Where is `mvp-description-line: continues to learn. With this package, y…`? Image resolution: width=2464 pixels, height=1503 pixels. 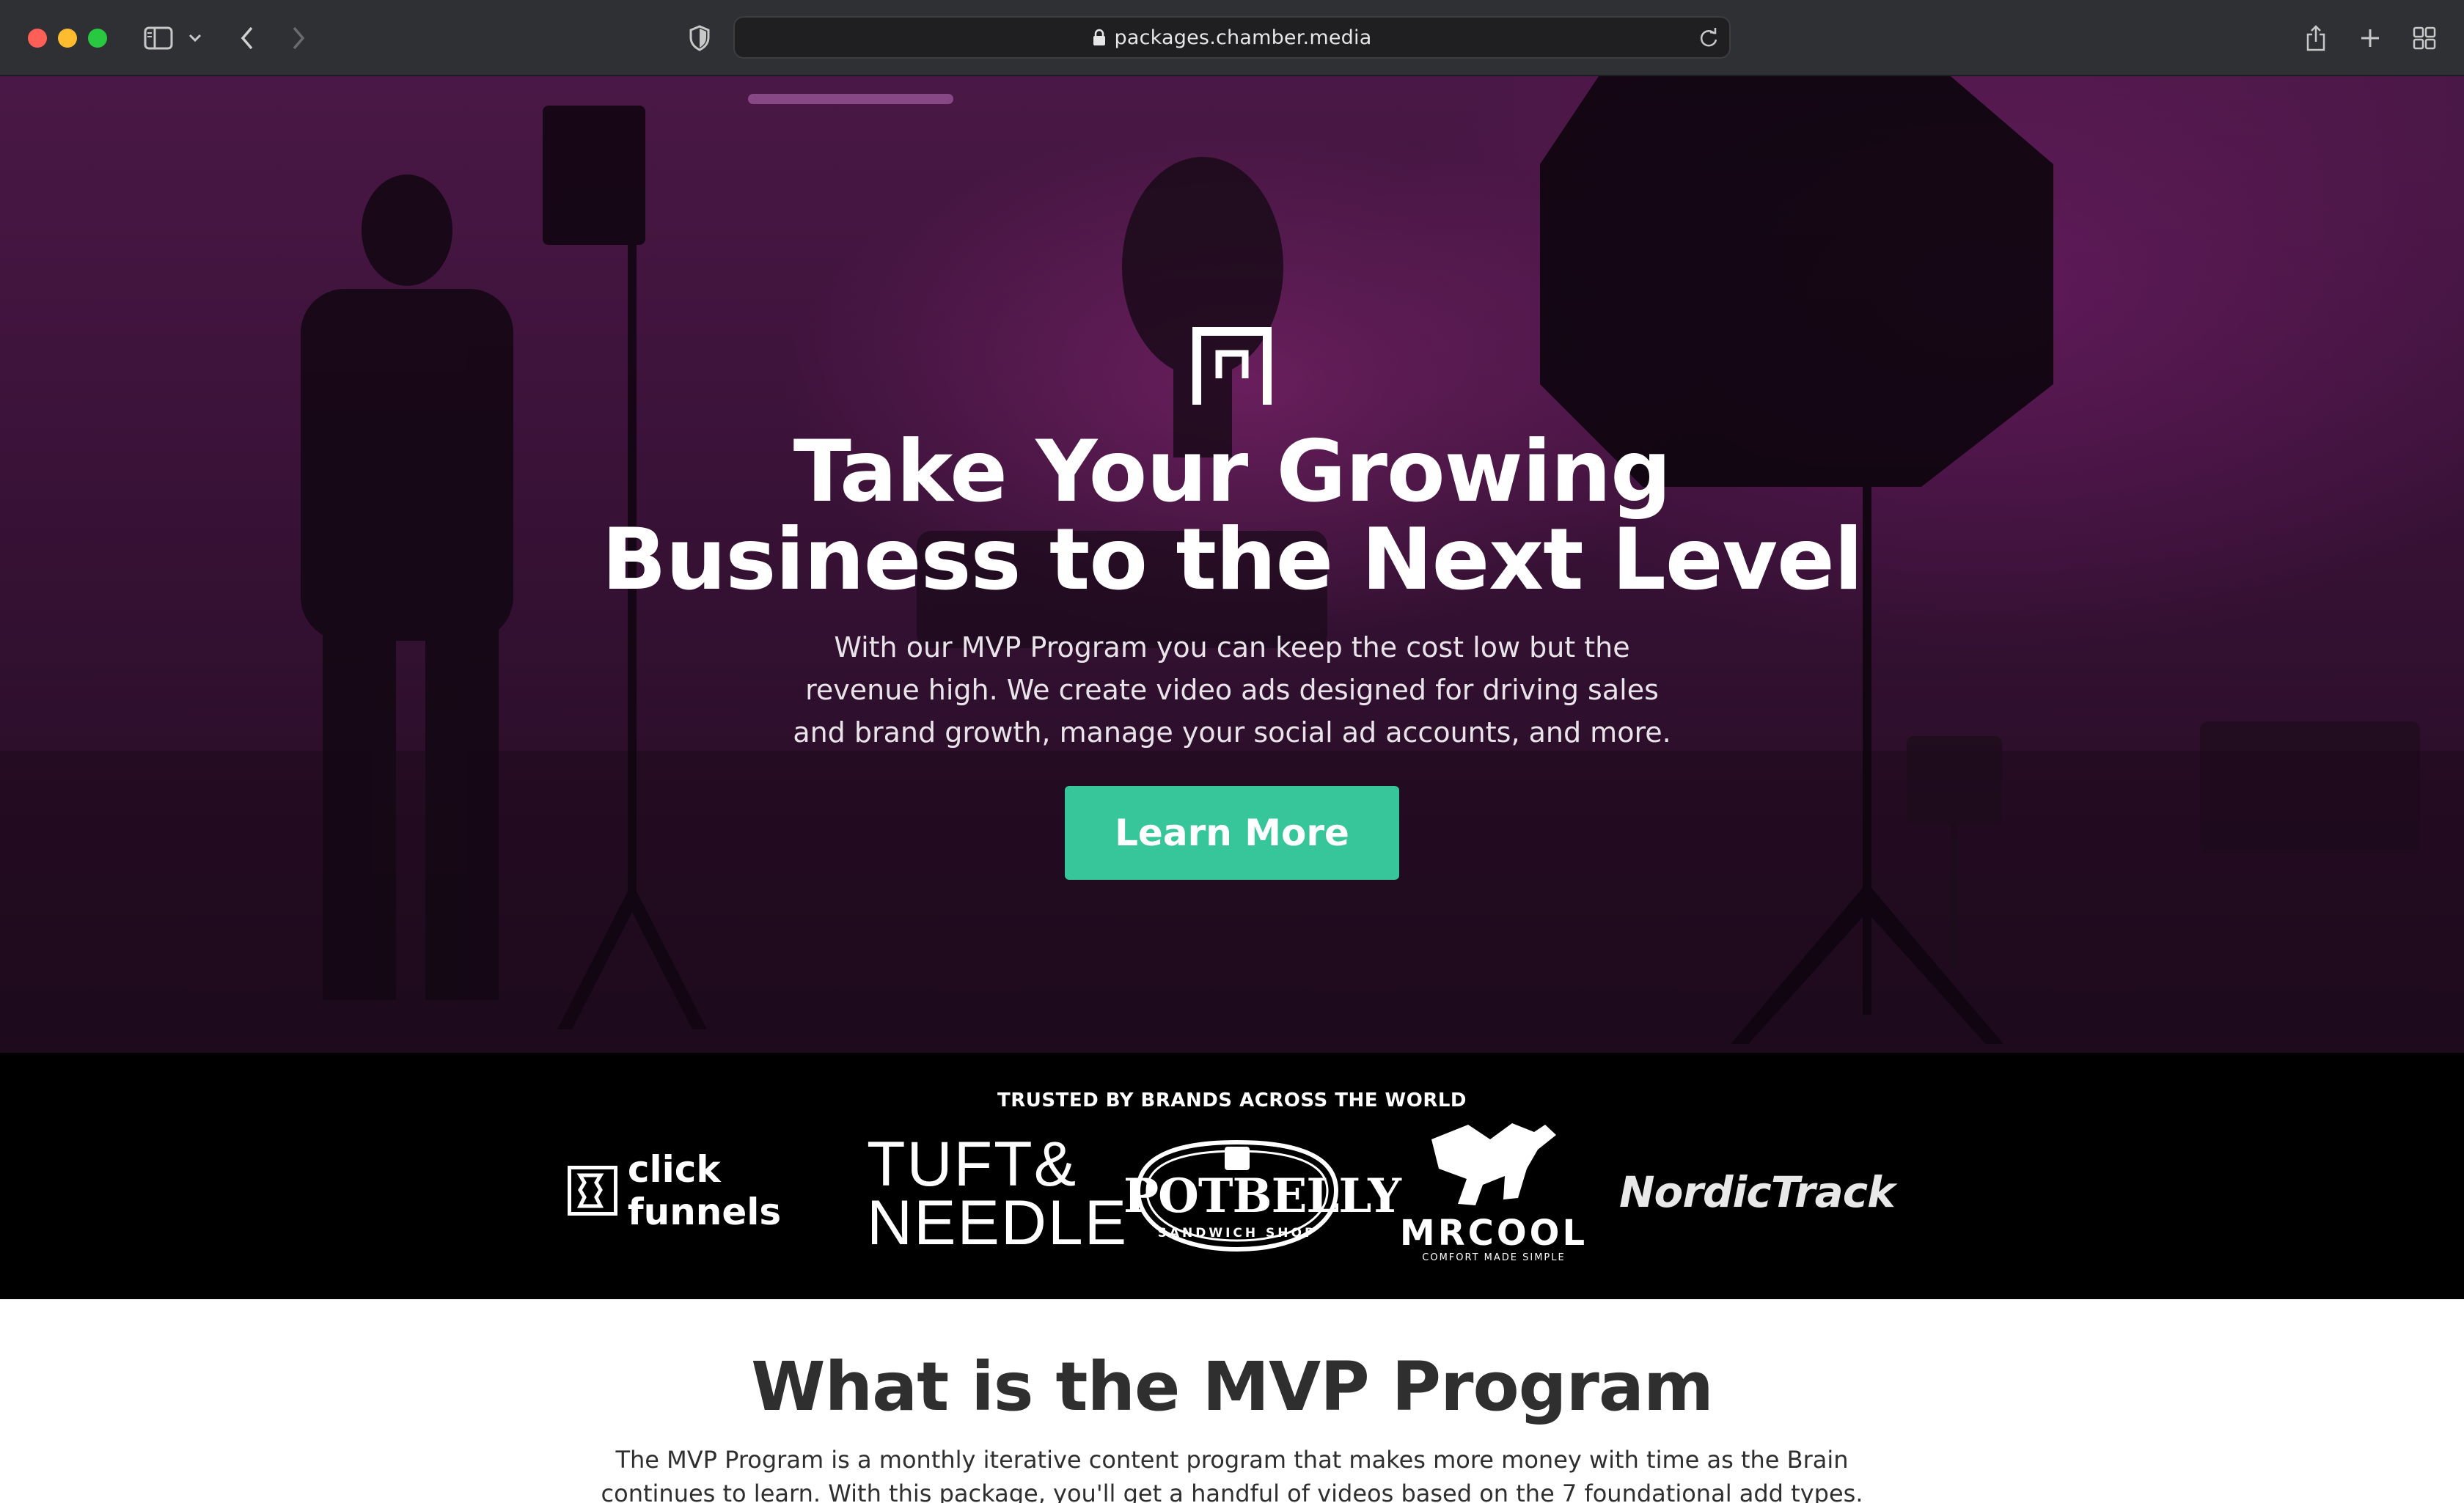
mvp-description-line: continues to learn. With this package, y… is located at coordinates (1232, 1491).